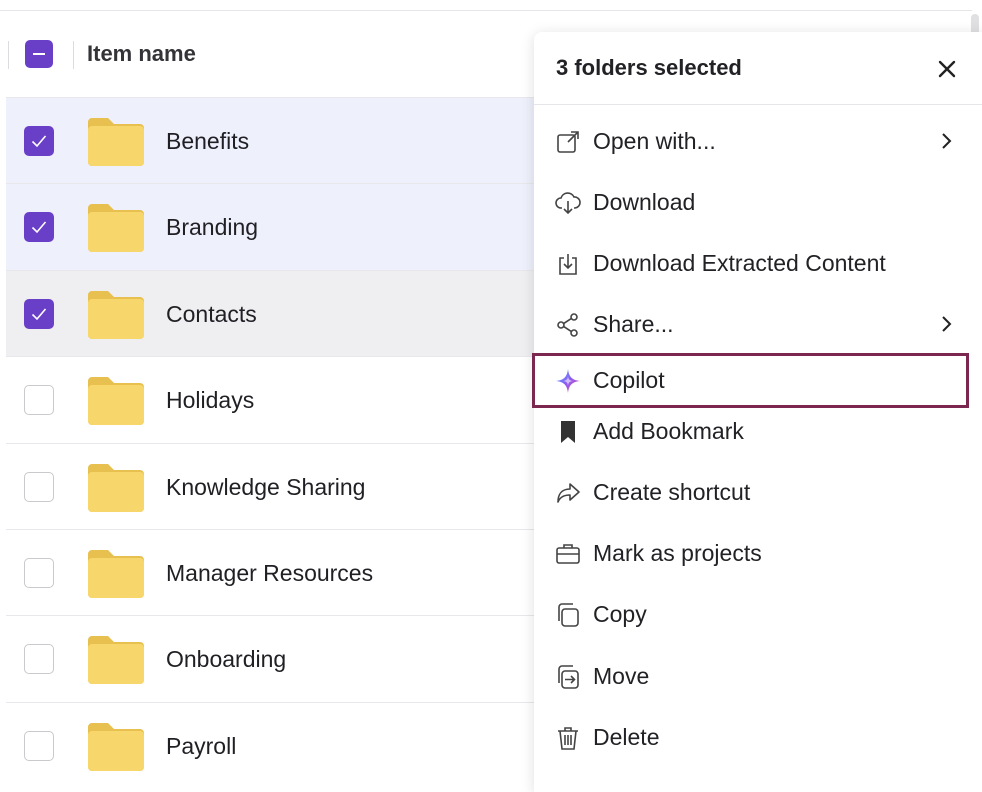 This screenshot has height=792, width=982. I want to click on table-row: Onboarding, so click(276, 658).